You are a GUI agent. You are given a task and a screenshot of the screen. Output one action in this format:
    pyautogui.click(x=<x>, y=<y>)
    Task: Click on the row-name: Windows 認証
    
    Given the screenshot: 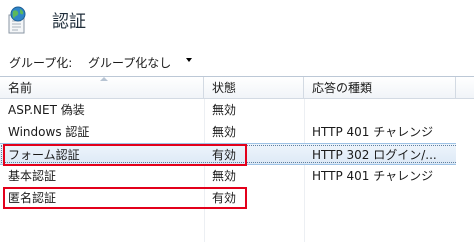 What is the action you would take?
    pyautogui.click(x=49, y=132)
    